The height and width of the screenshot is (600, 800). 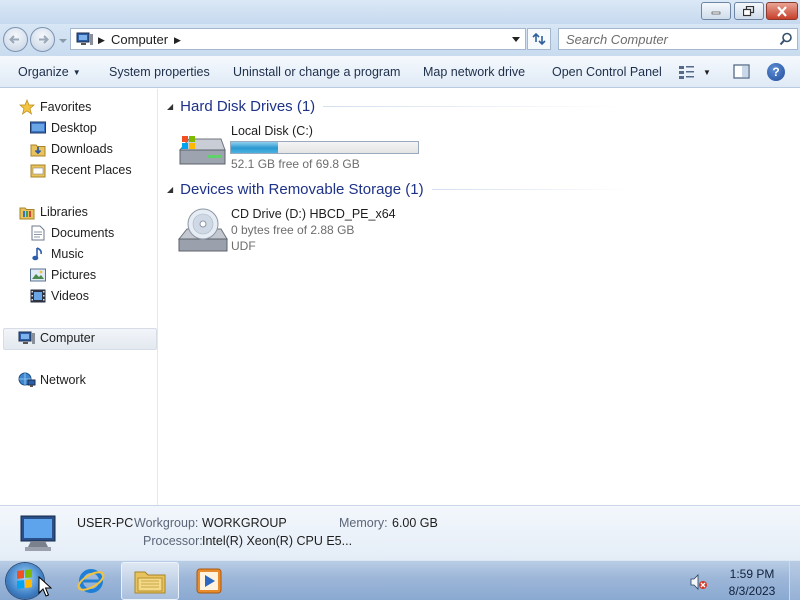 What do you see at coordinates (272, 131) in the screenshot?
I see `drive-name: Local Disk (C:)` at bounding box center [272, 131].